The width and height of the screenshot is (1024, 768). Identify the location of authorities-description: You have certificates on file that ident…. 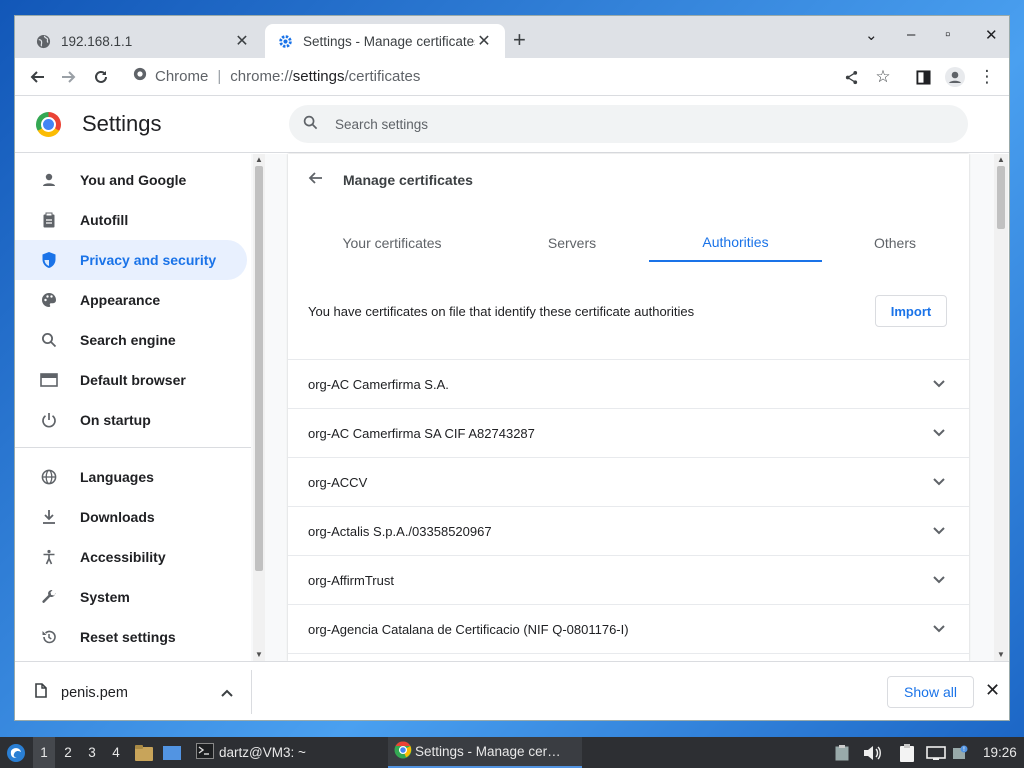
(501, 311).